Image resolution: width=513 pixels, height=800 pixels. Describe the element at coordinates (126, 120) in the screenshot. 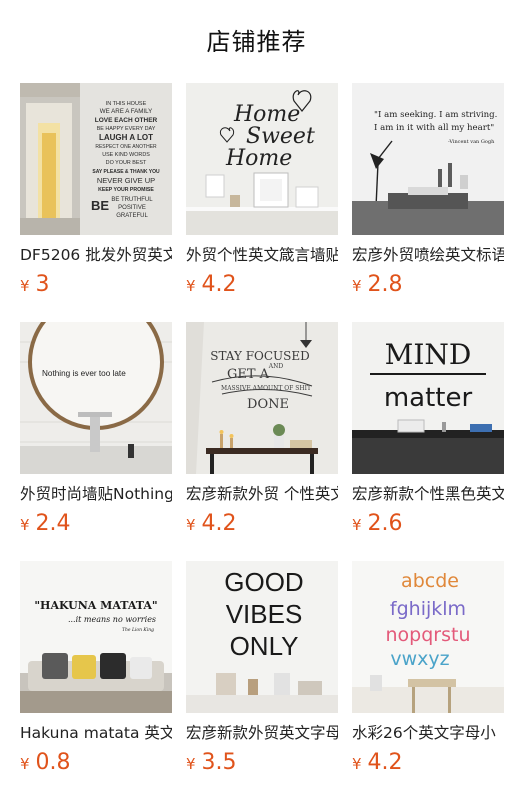

I see `art-line: LOVE EACH OTHER` at that location.